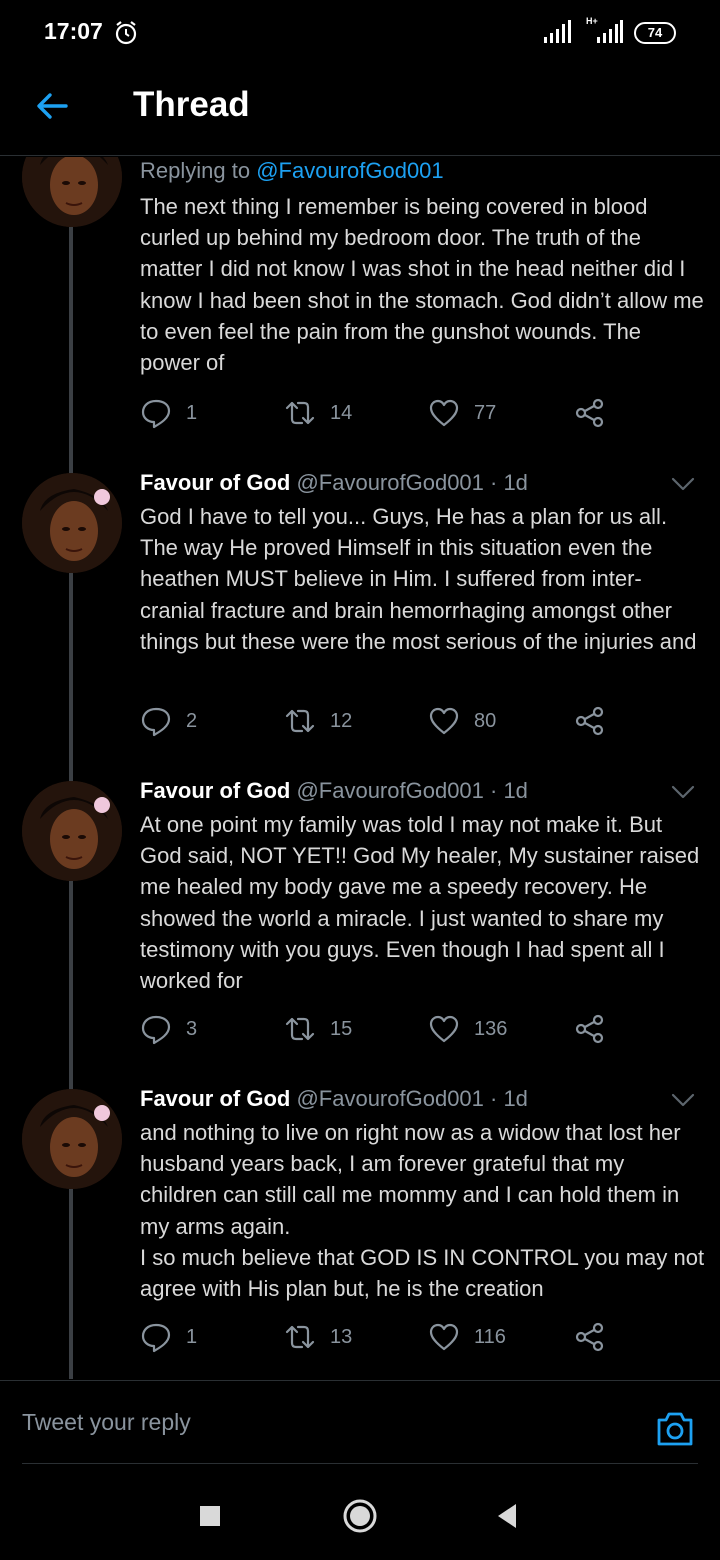 The image size is (720, 1560). What do you see at coordinates (360, 113) in the screenshot?
I see `header: Thread` at bounding box center [360, 113].